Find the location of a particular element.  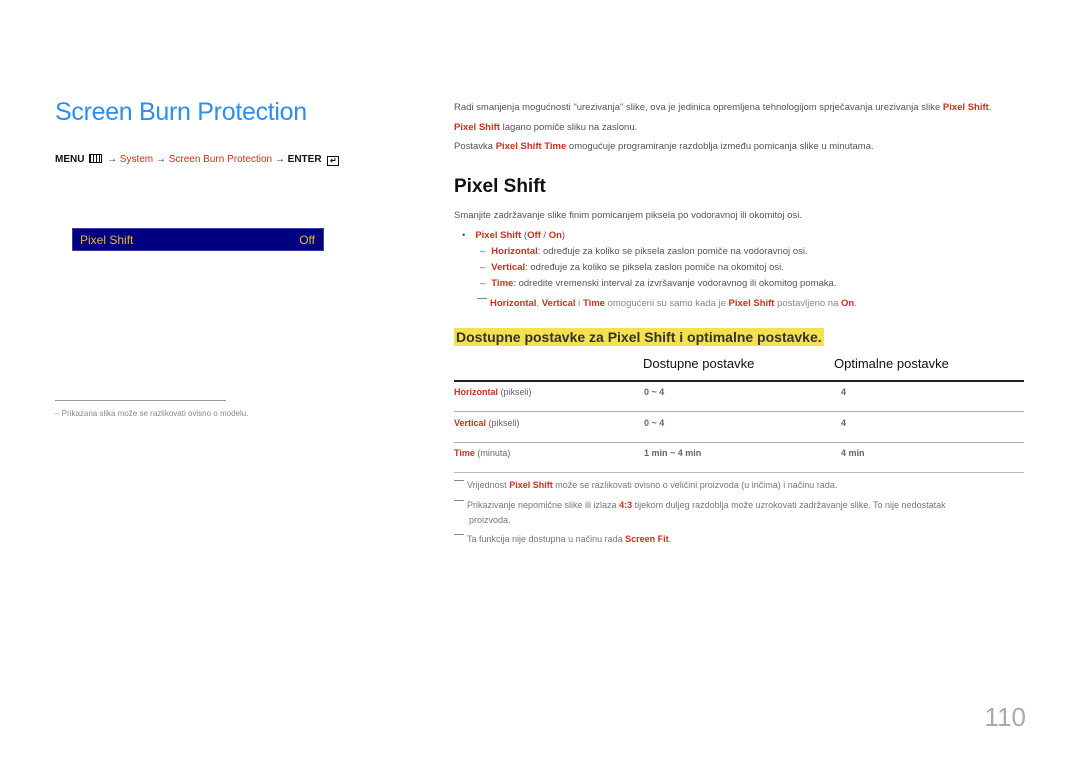

osd-menu-item-pixel-shift: Pixel Shift Off is located at coordinates (198, 239).